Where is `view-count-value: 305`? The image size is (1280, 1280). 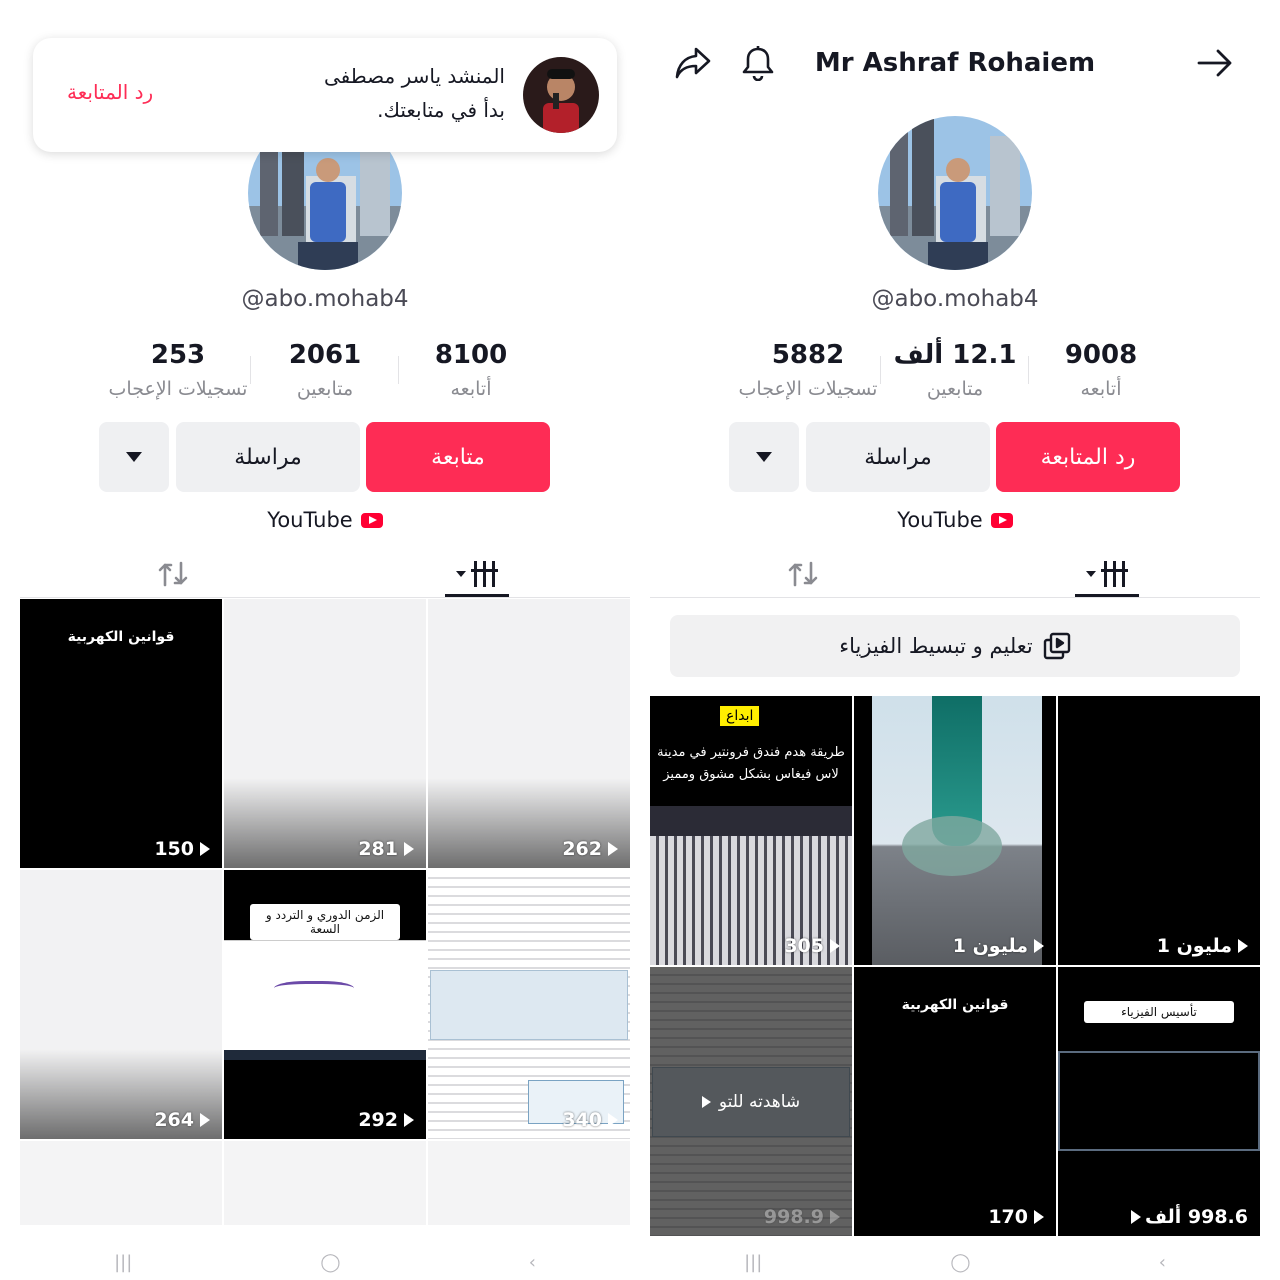 view-count-value: 305 is located at coordinates (804, 946).